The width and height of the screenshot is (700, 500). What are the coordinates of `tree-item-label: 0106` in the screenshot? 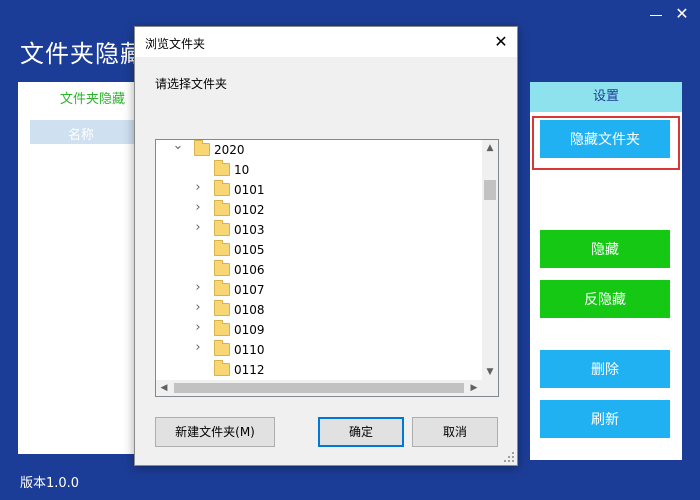 It's located at (249, 270).